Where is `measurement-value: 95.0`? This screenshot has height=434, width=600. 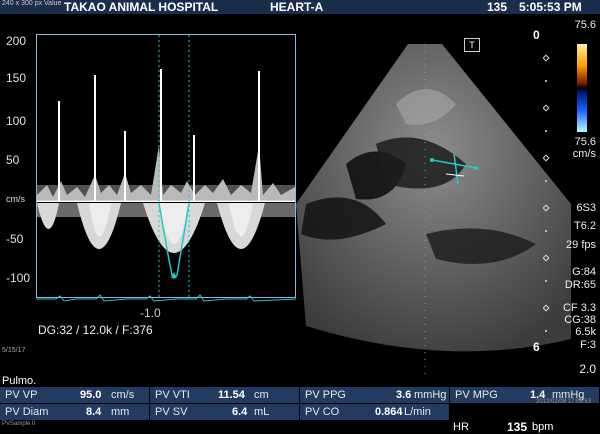
measurement-value: 95.0 is located at coordinates (91, 395).